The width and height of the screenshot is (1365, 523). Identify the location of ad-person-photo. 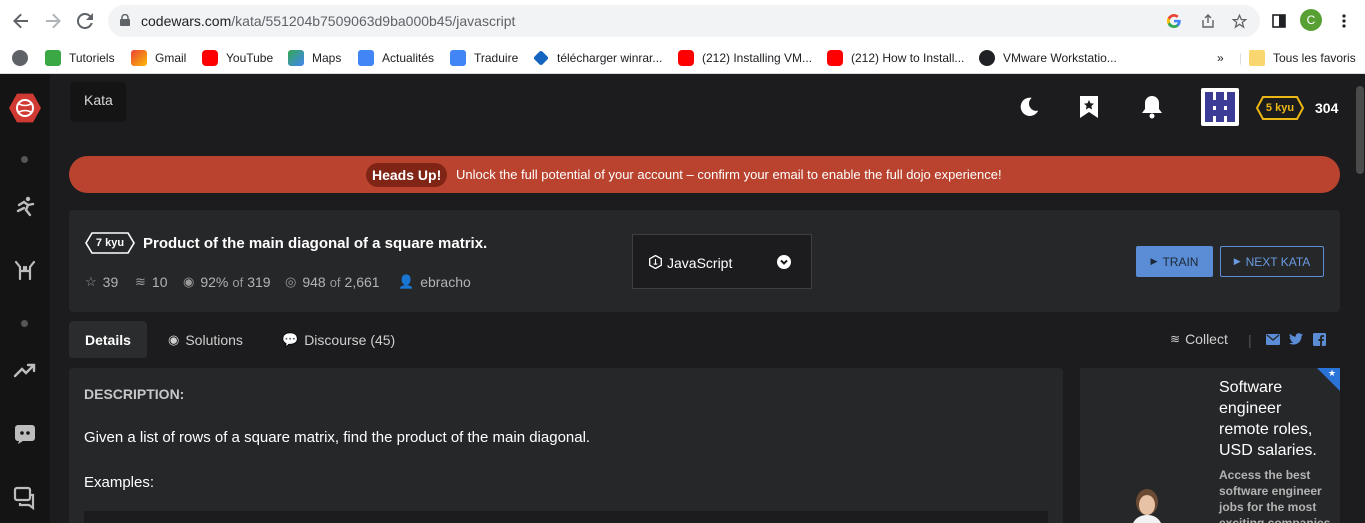
(1147, 503).